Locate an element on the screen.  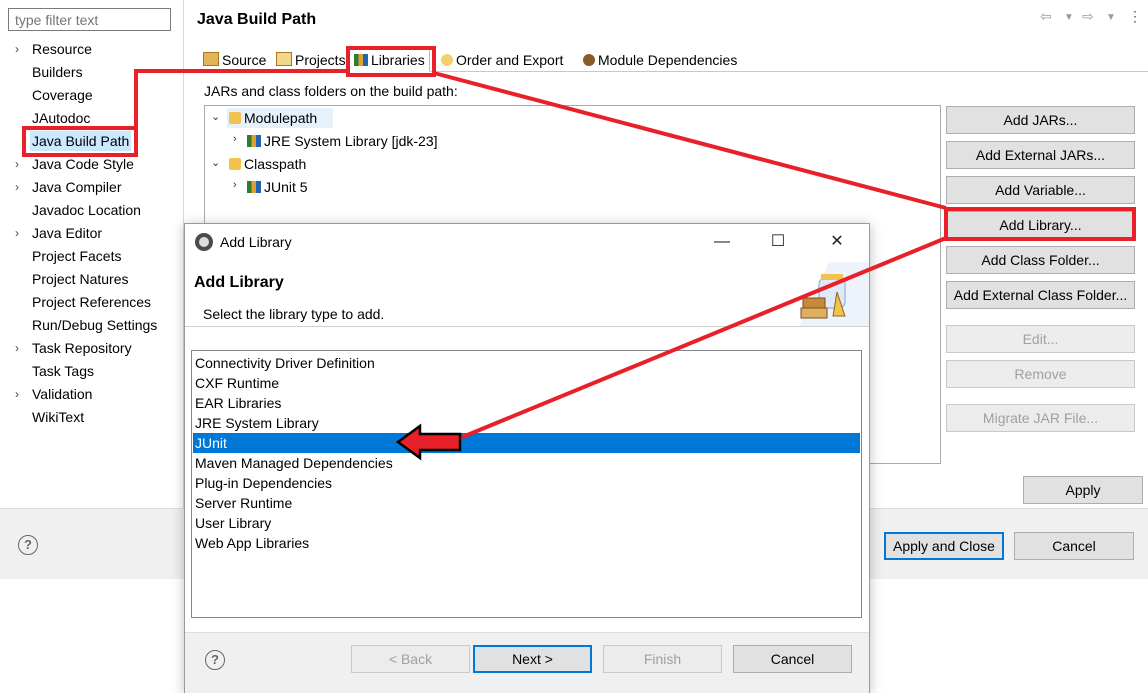
tab-source: Source is located at coordinates (234, 59).